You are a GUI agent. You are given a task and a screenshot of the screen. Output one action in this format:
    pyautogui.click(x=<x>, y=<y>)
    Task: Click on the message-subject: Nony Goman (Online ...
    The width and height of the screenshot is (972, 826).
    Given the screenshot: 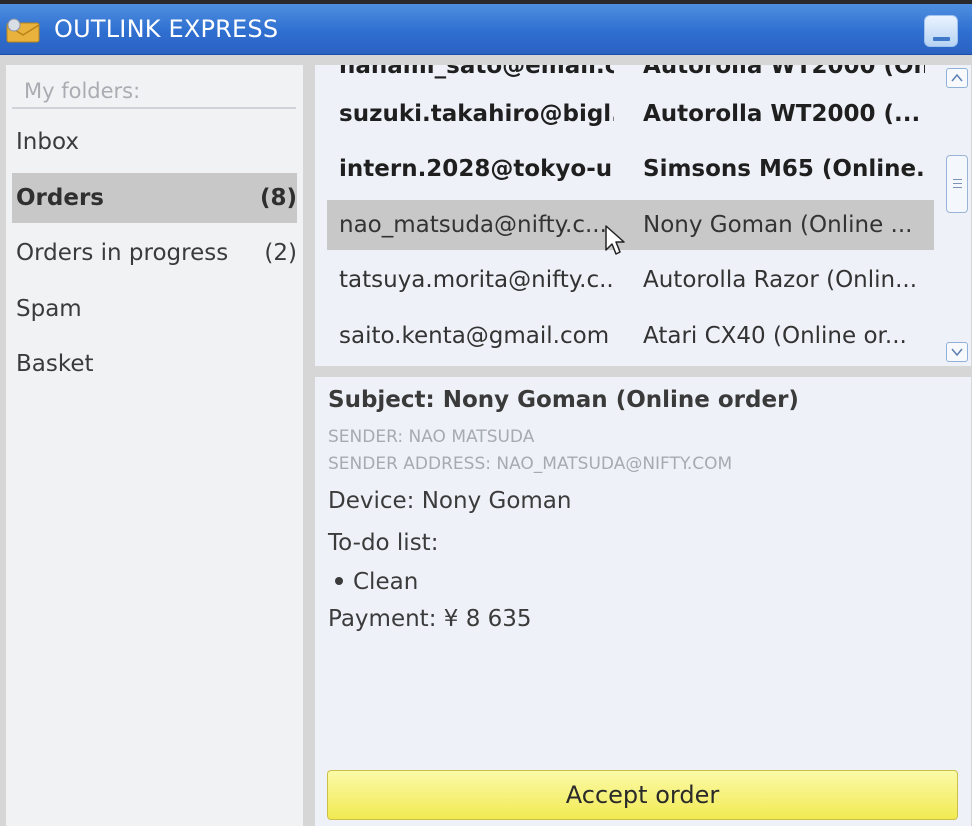 What is the action you would take?
    pyautogui.click(x=778, y=225)
    